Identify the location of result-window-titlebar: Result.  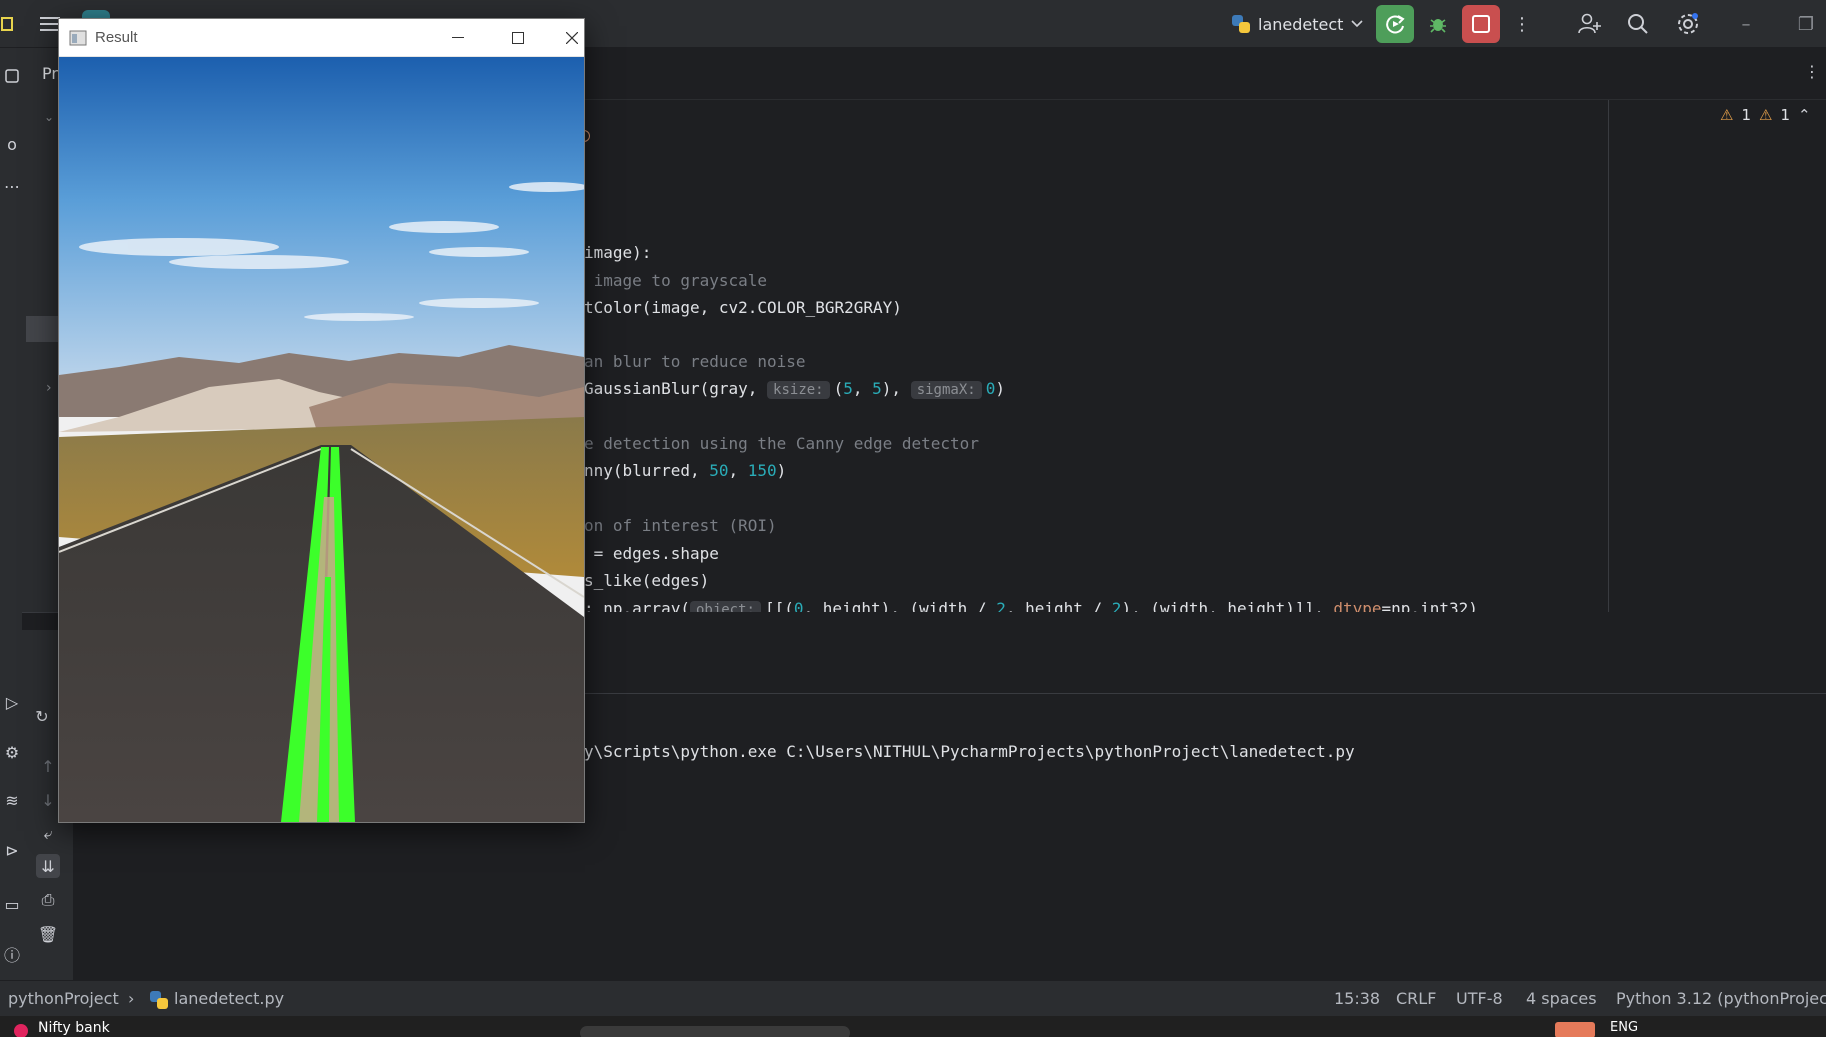
(321, 38).